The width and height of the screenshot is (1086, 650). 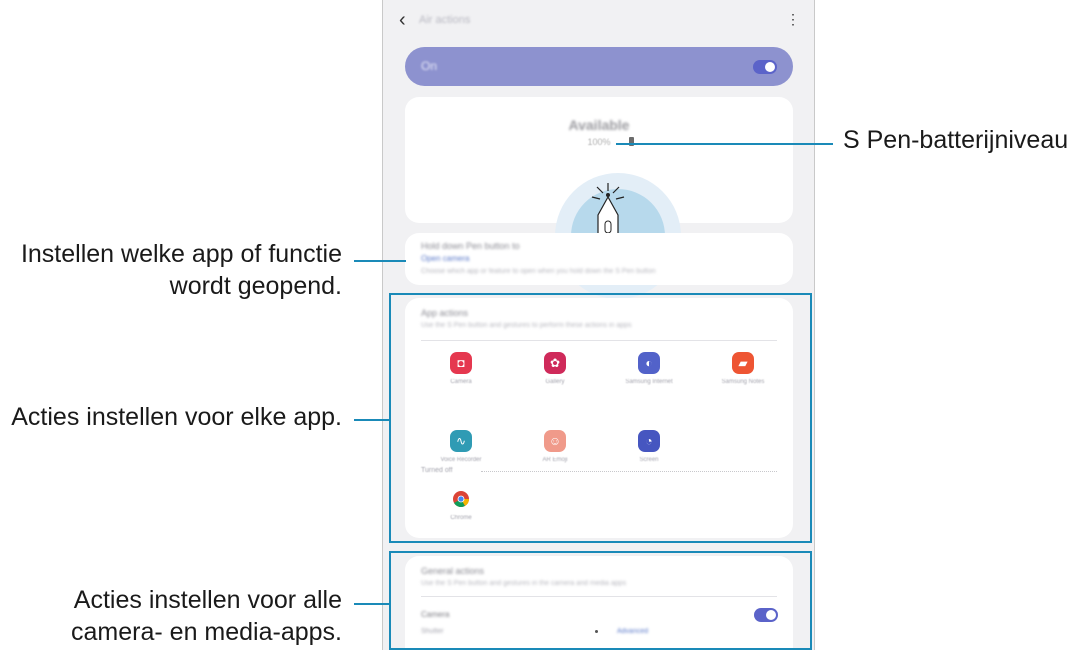 I want to click on hold-pen-title: Hold down Pen button to, so click(x=470, y=246).